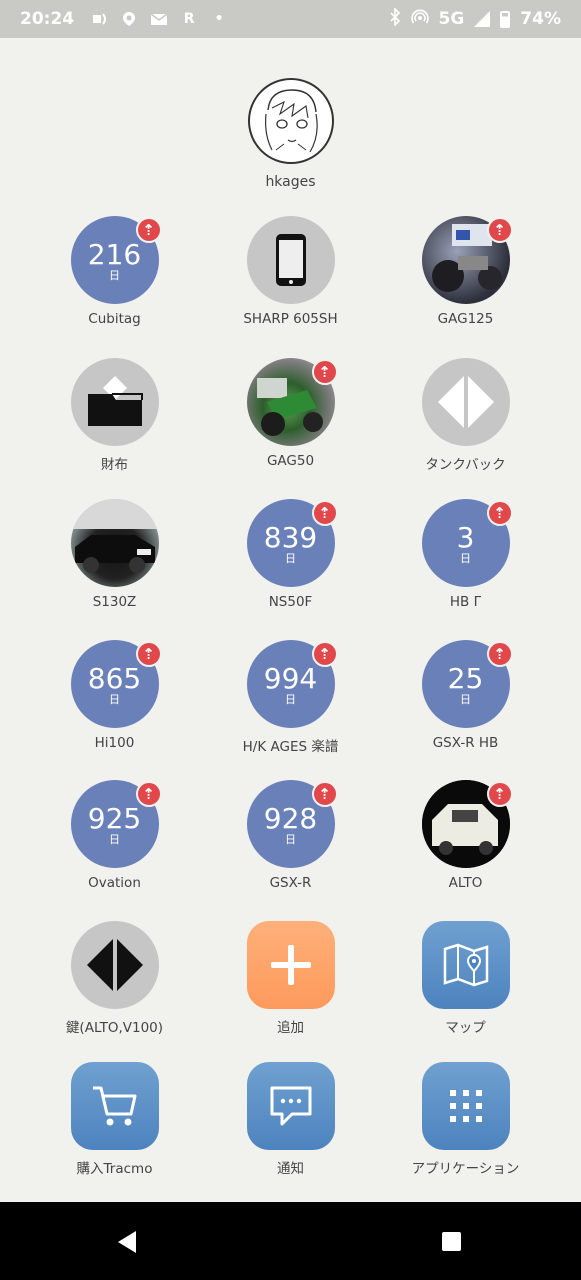  What do you see at coordinates (114, 835) in the screenshot?
I see `tag-item: 925 日 ⇡ Ovation` at bounding box center [114, 835].